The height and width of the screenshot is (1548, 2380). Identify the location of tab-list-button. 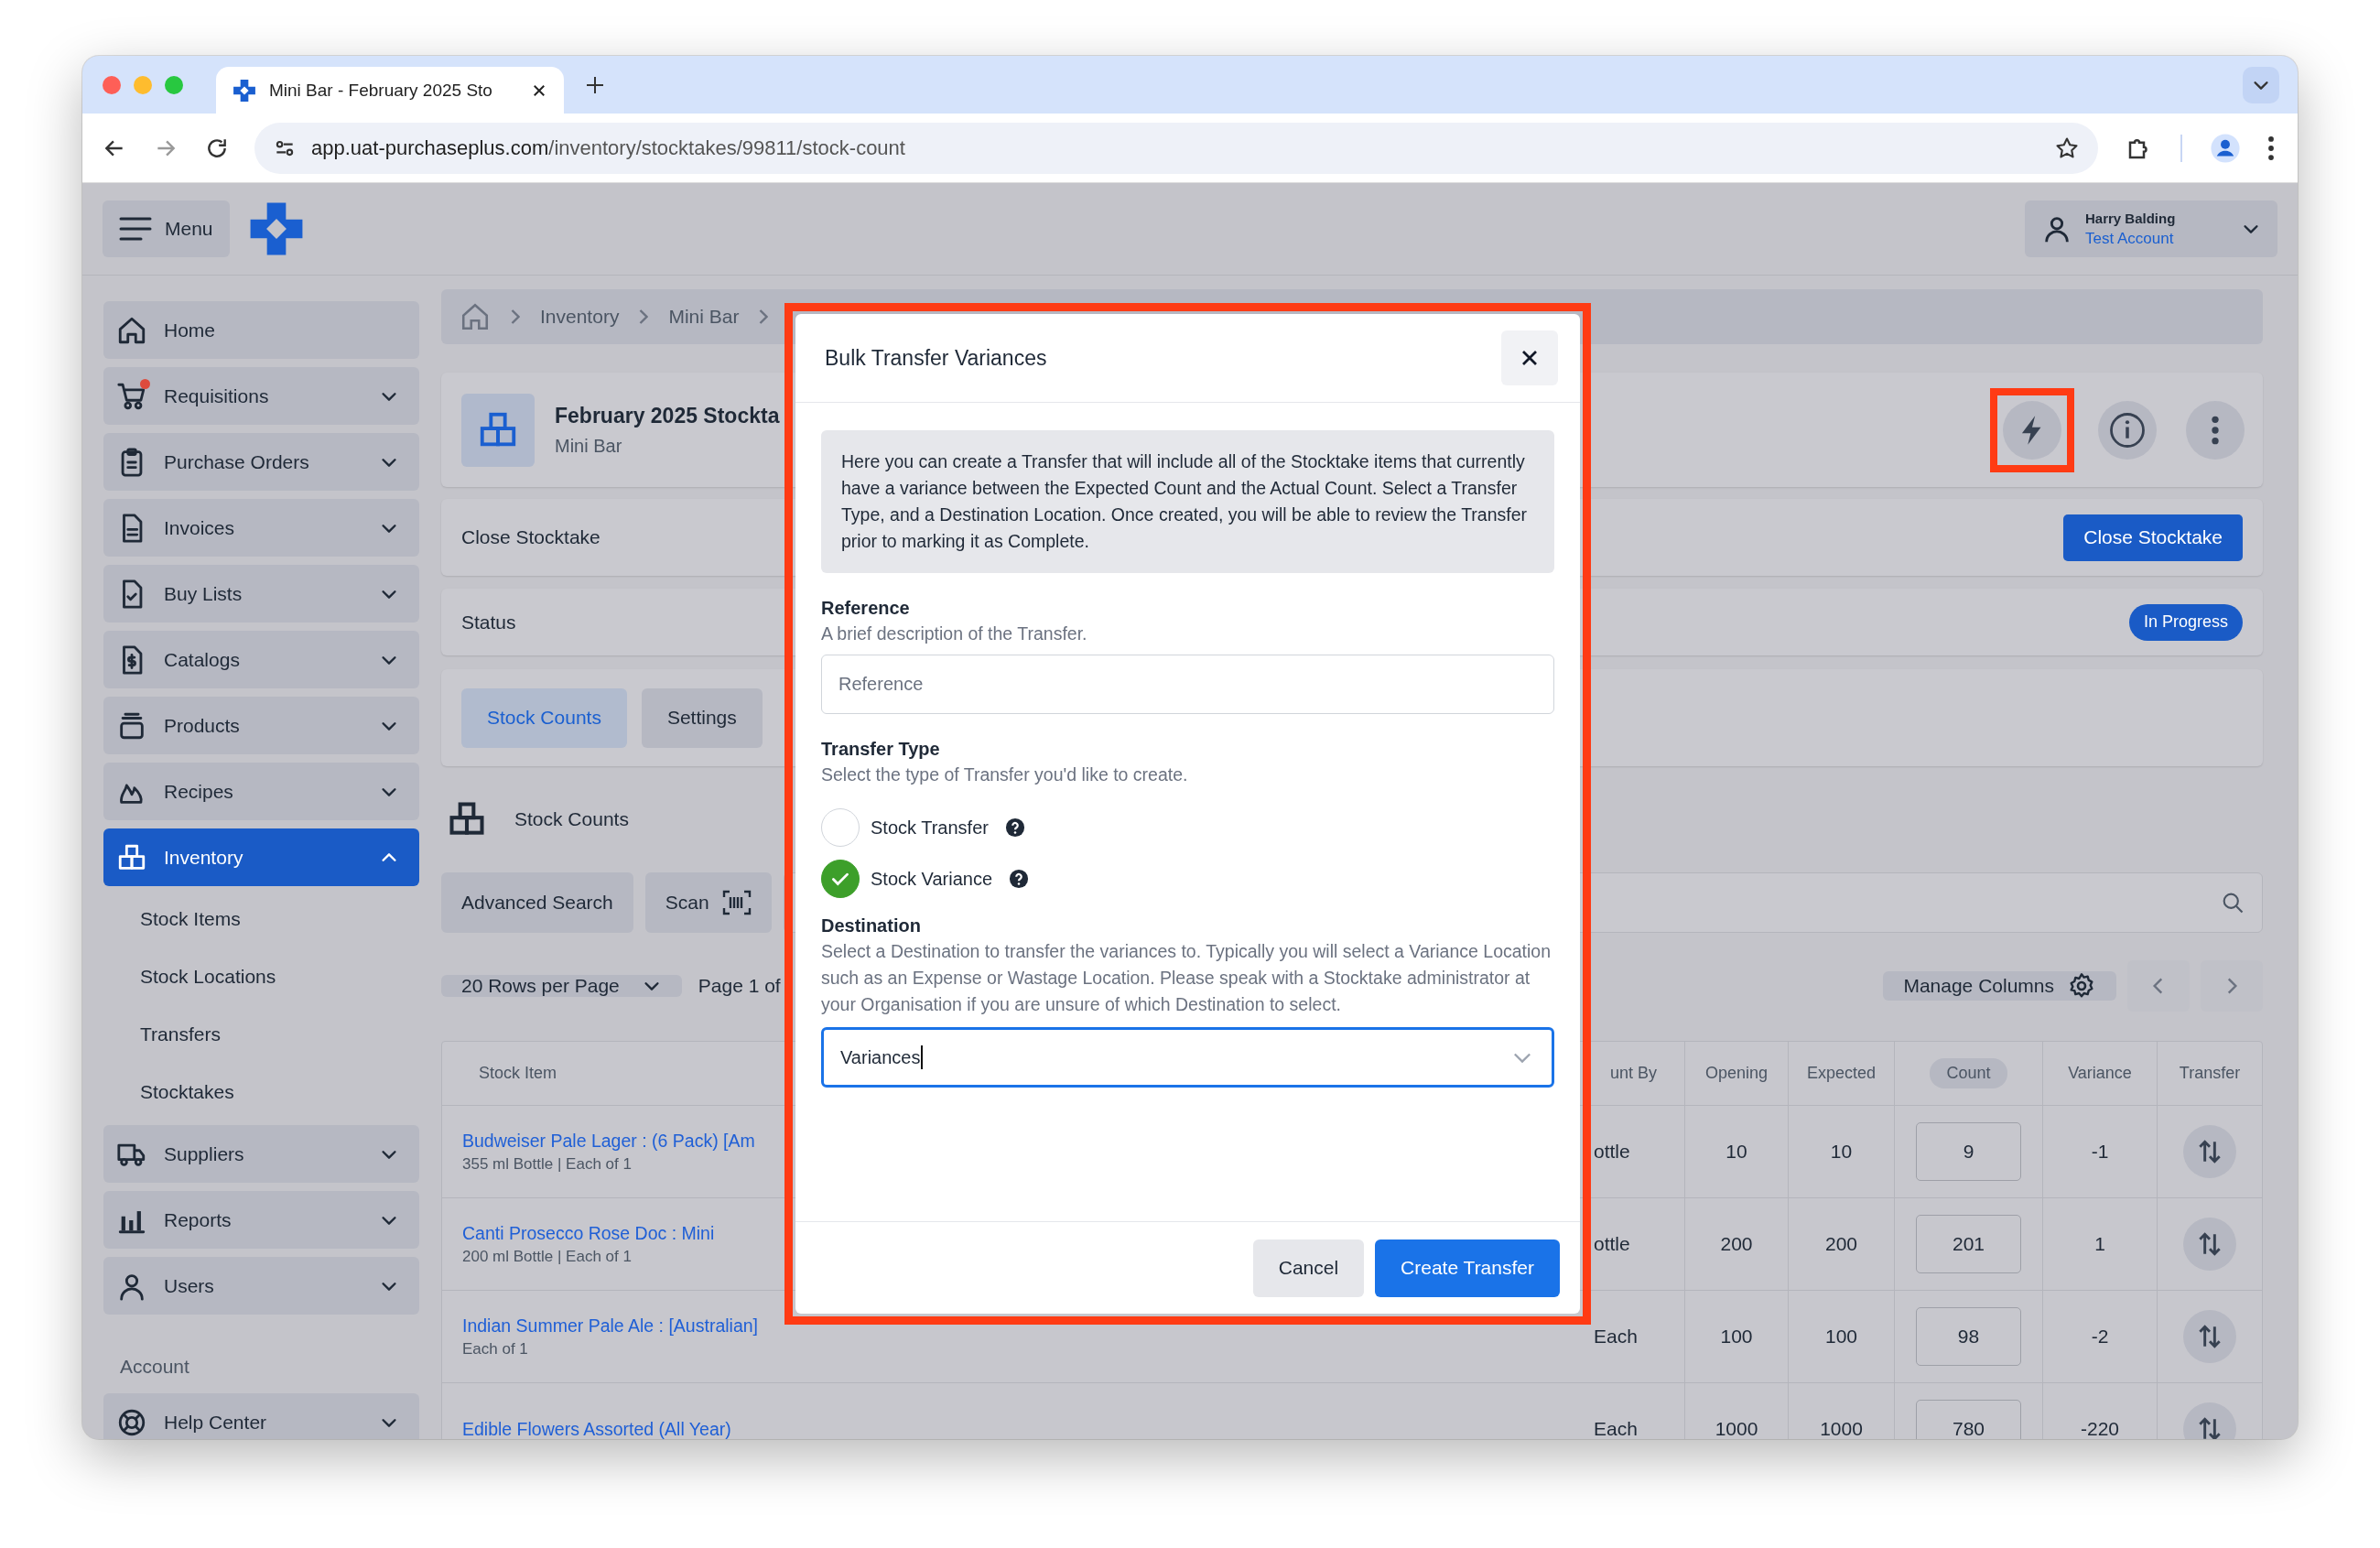
(2261, 84).